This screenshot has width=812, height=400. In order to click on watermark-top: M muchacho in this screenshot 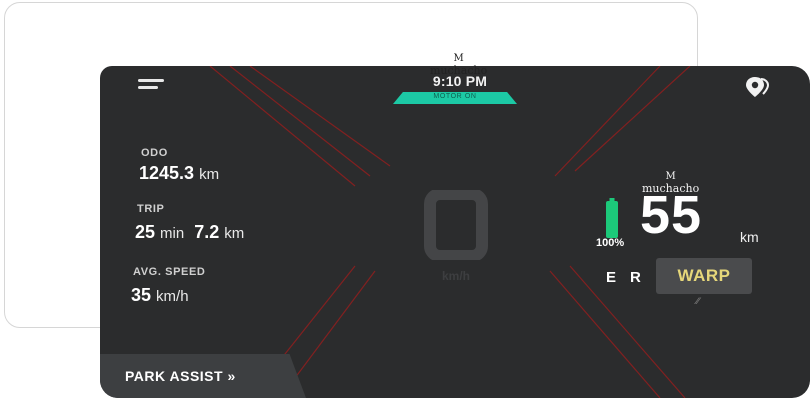, I will do `click(459, 65)`.